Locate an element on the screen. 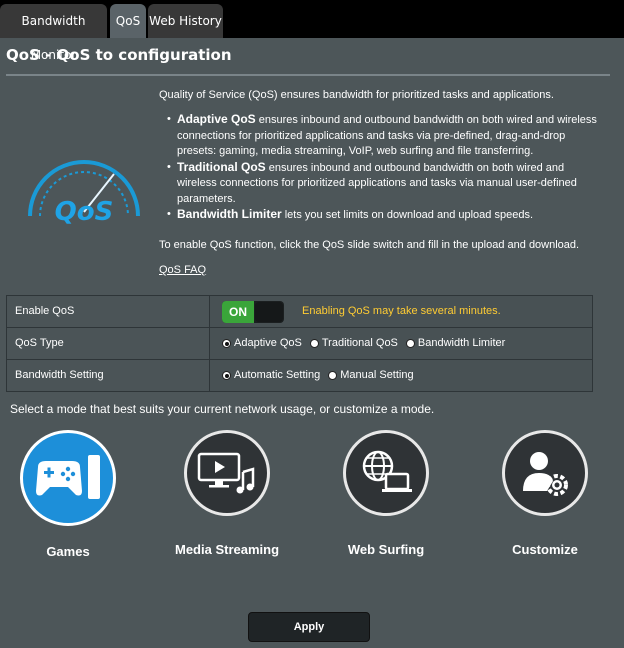  page-title: QoS - QoS to configuration is located at coordinates (119, 55).